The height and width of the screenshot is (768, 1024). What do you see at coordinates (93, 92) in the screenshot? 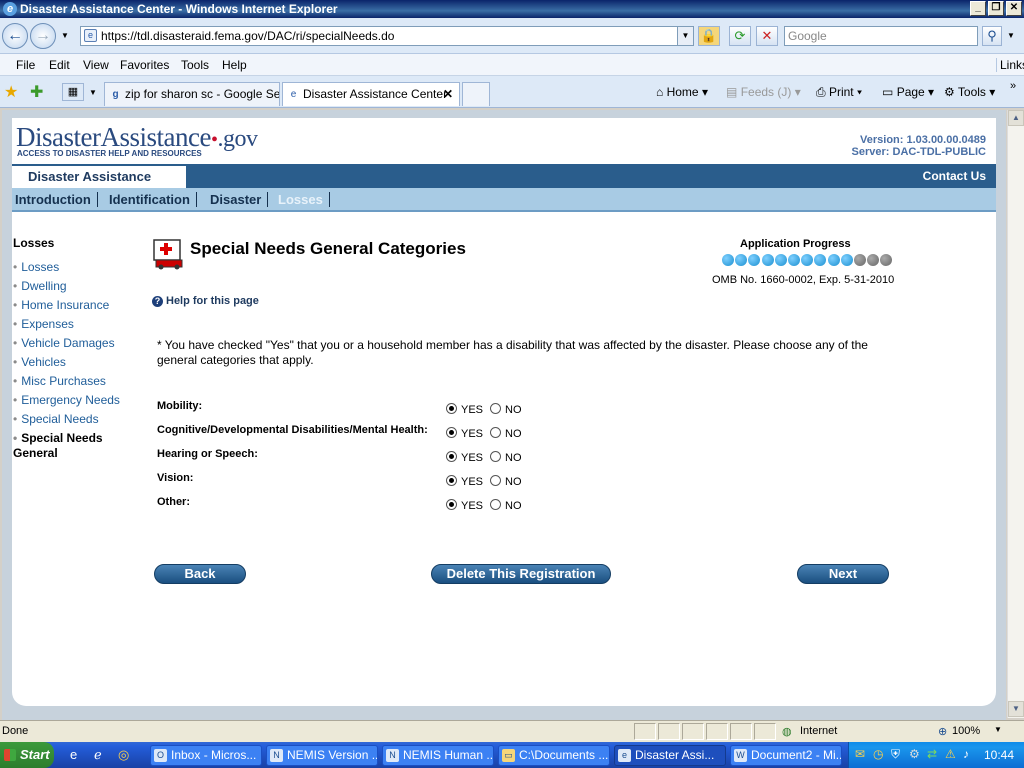
I see `tab-list-dropdown: ▼` at bounding box center [93, 92].